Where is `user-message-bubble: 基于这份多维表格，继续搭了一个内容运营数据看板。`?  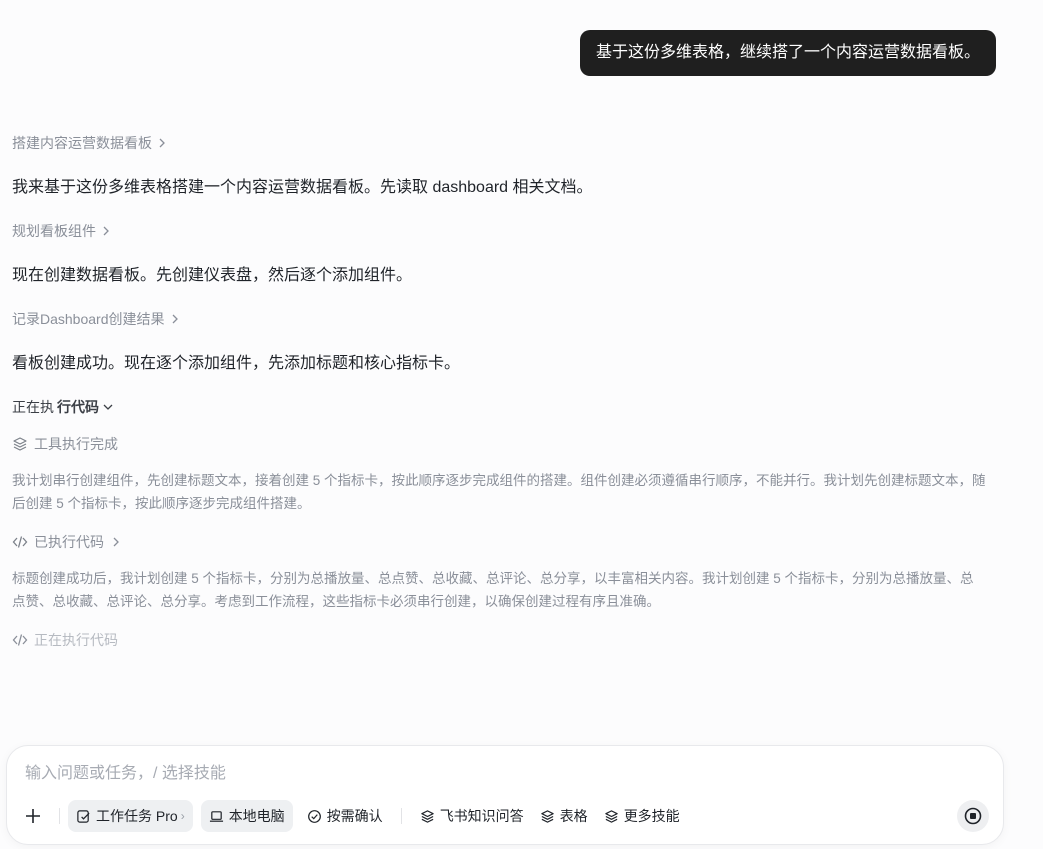 user-message-bubble: 基于这份多维表格，继续搭了一个内容运营数据看板。 is located at coordinates (787, 53).